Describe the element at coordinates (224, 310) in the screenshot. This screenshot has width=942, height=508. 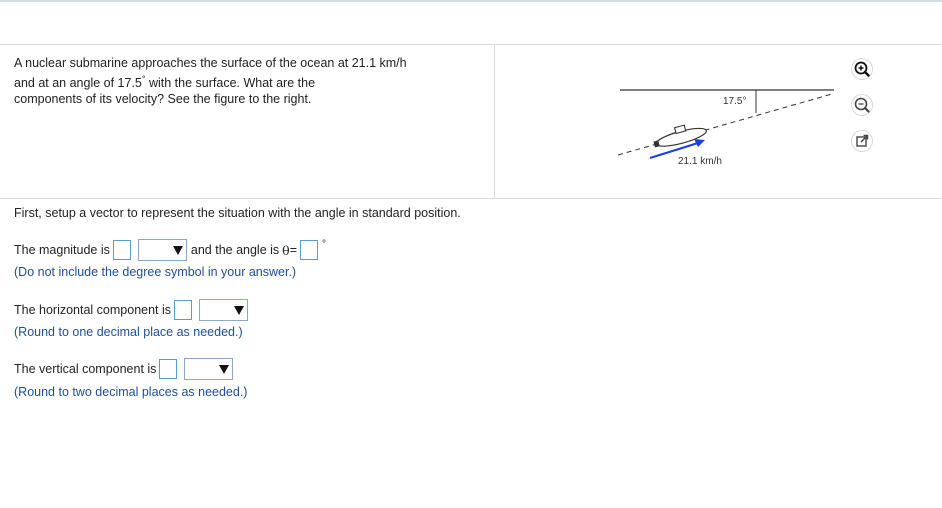
I see `horizontal-unit-dropdown` at that location.